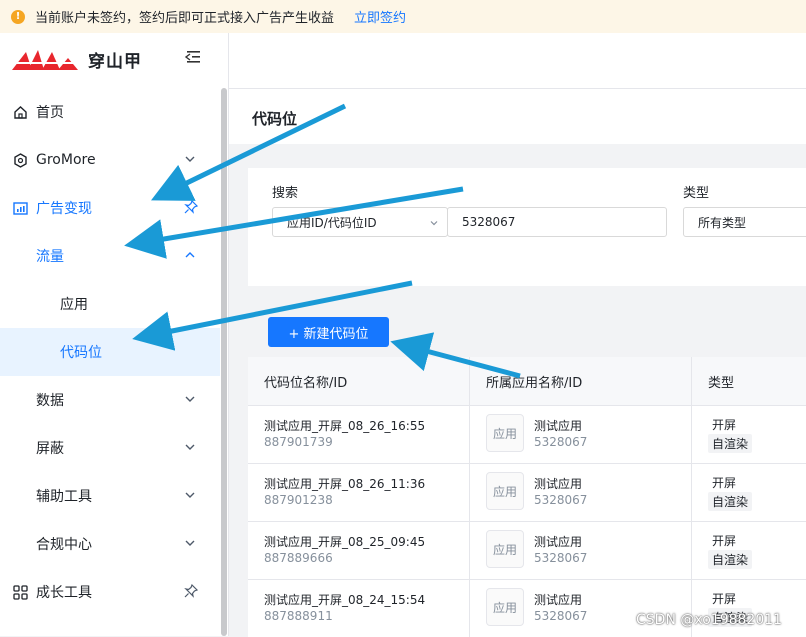 Image resolution: width=806 pixels, height=637 pixels. I want to click on menu-item-label: 广告变现, so click(64, 209).